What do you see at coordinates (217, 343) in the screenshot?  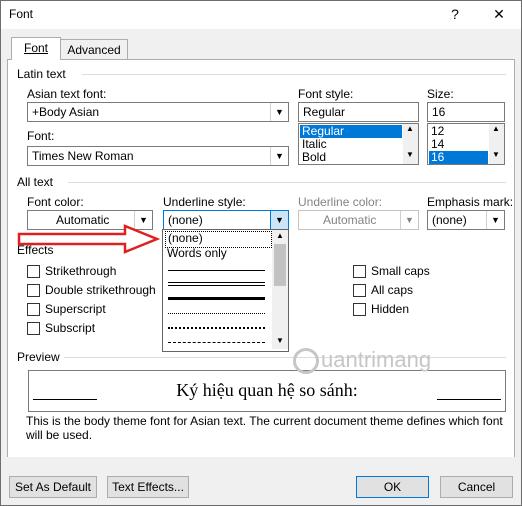 I see `underline-option-dashed` at bounding box center [217, 343].